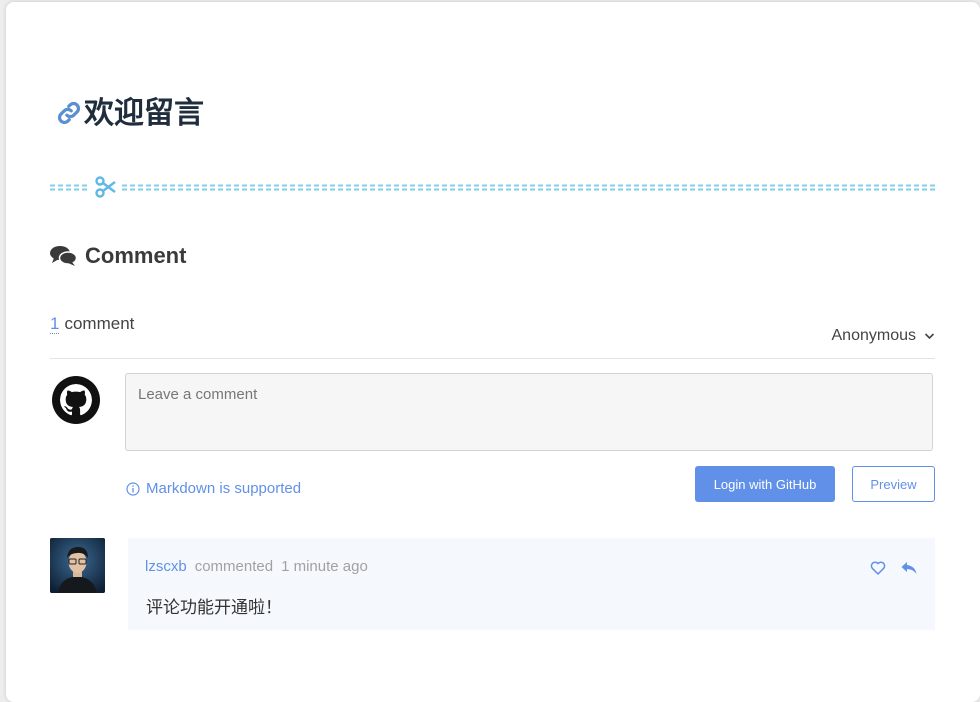 The image size is (980, 702). What do you see at coordinates (893, 484) in the screenshot?
I see `preview-button: Preview` at bounding box center [893, 484].